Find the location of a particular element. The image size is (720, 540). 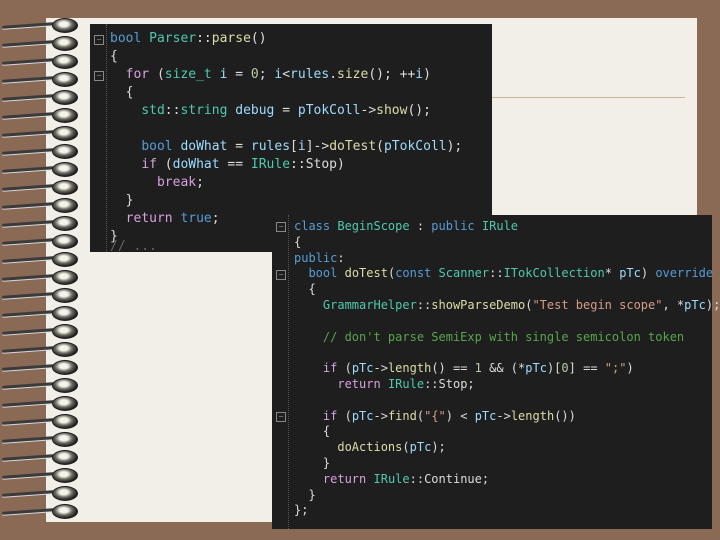

code-line: break; is located at coordinates (180, 182).